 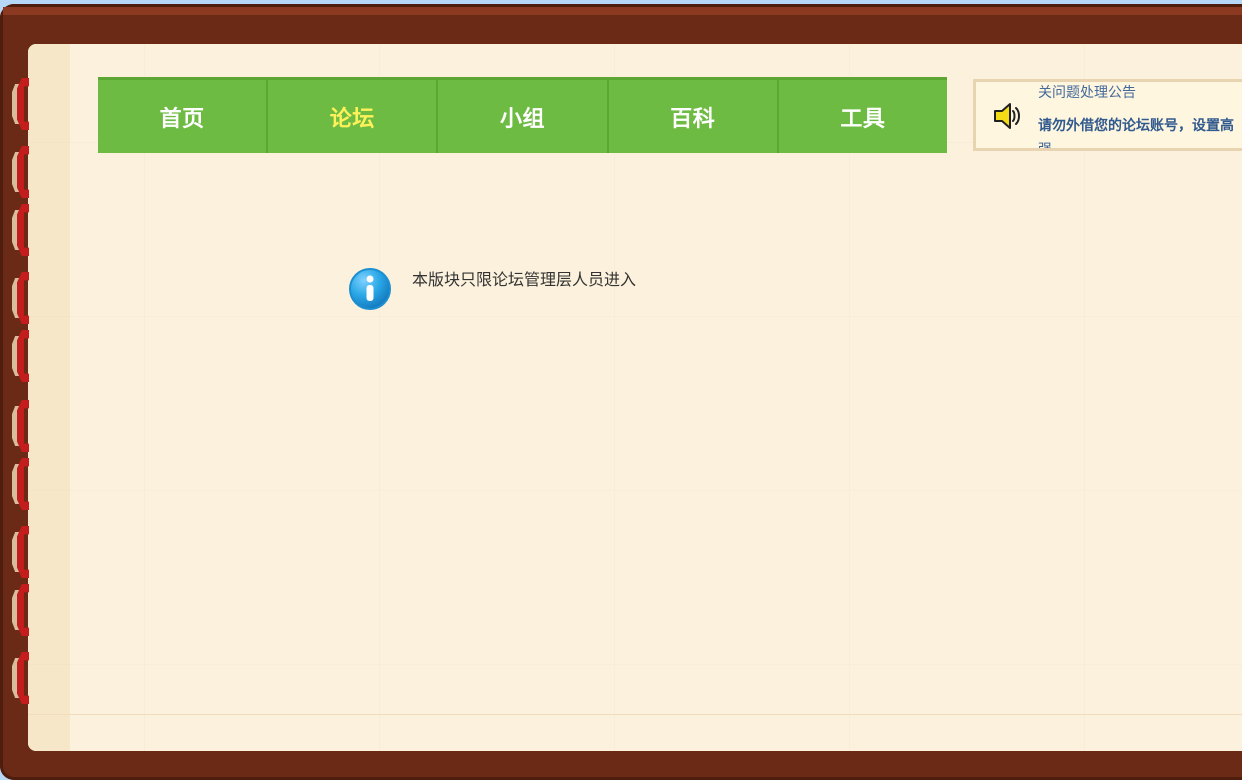 I want to click on previous-announcement: 关问题处理公告, so click(x=1087, y=92).